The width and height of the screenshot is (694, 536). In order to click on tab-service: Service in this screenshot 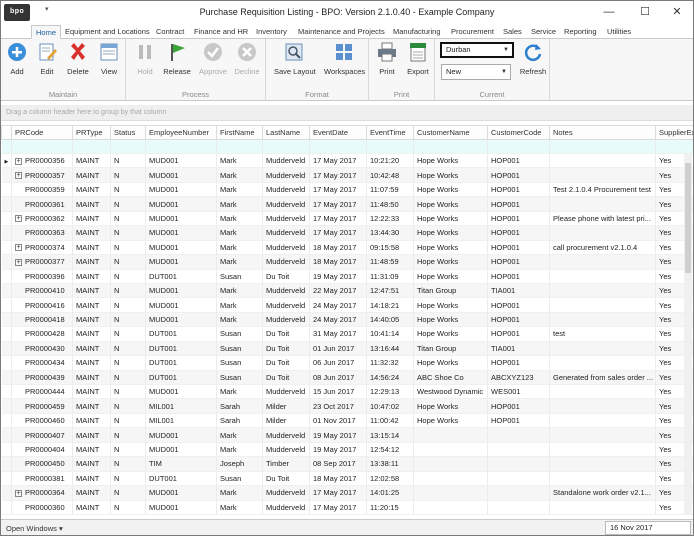, I will do `click(543, 32)`.